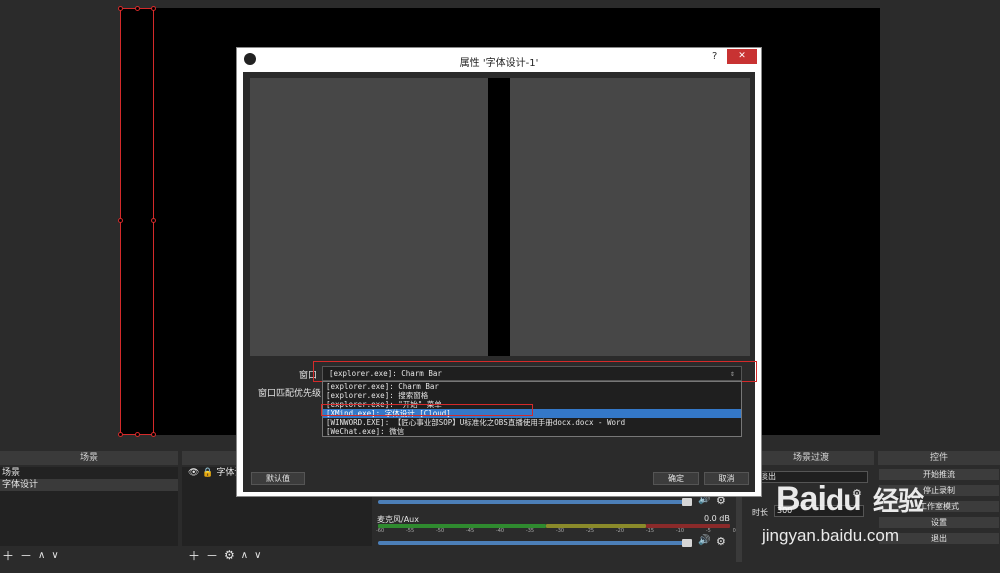 The width and height of the screenshot is (1000, 573). I want to click on sources-toolbar: ＋ － ⚙ ∧ ∨, so click(224, 555).